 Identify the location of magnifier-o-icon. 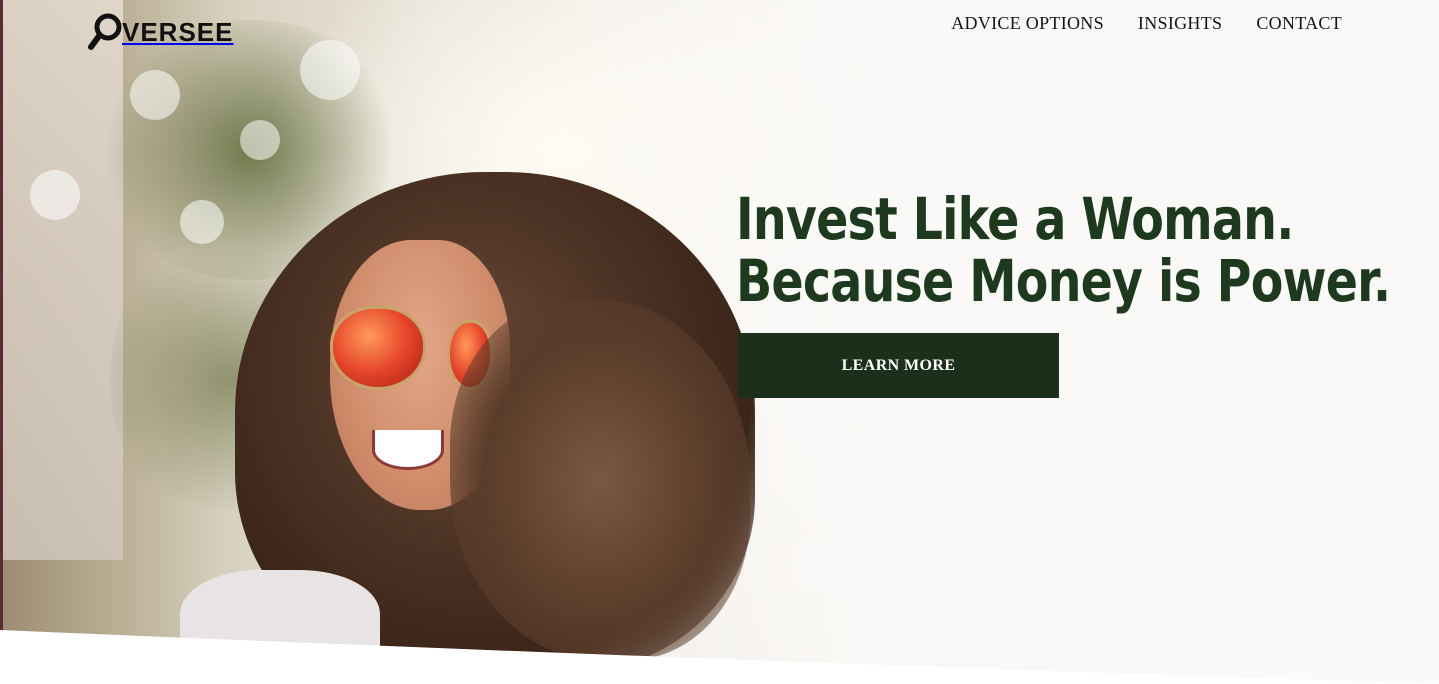
(105, 31).